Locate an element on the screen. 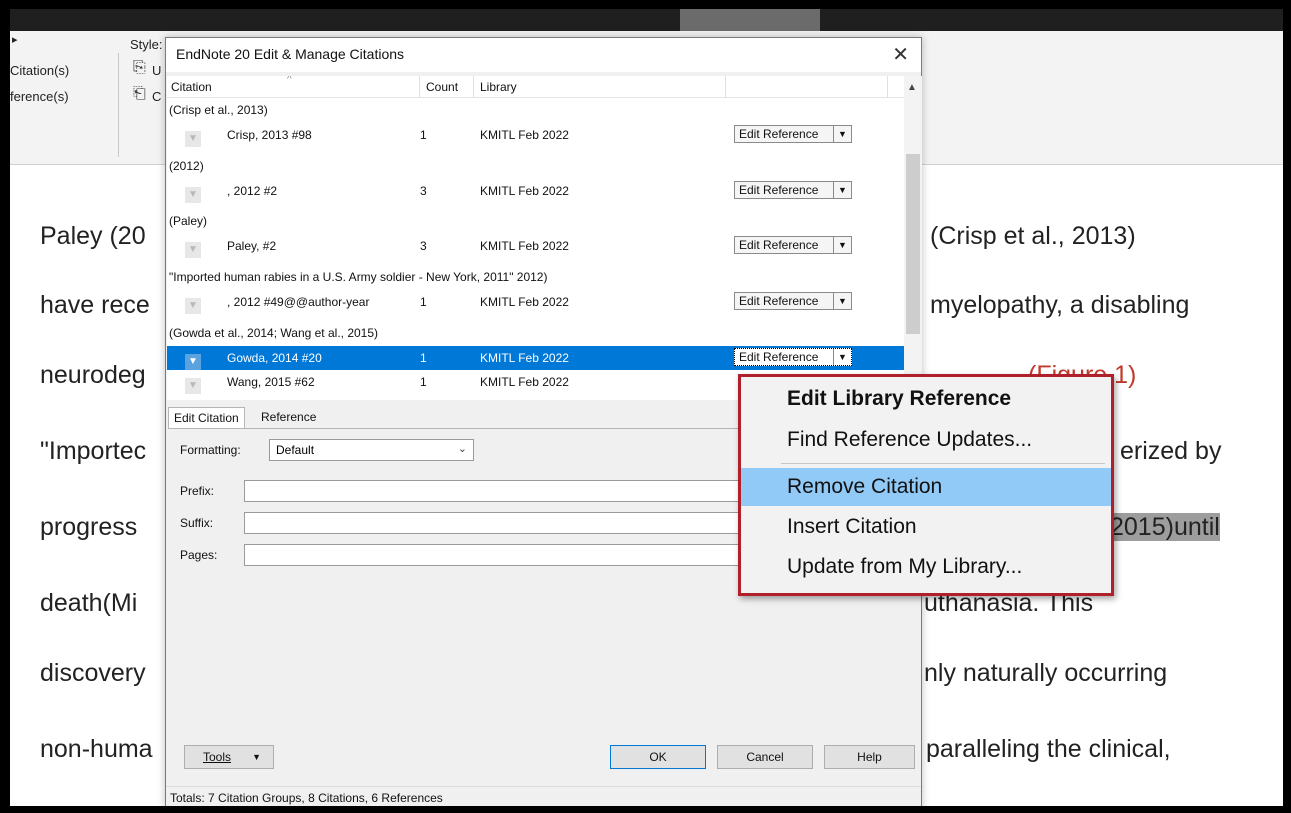 The width and height of the screenshot is (1291, 813). doc-line-right: 2015)until is located at coordinates (1165, 527).